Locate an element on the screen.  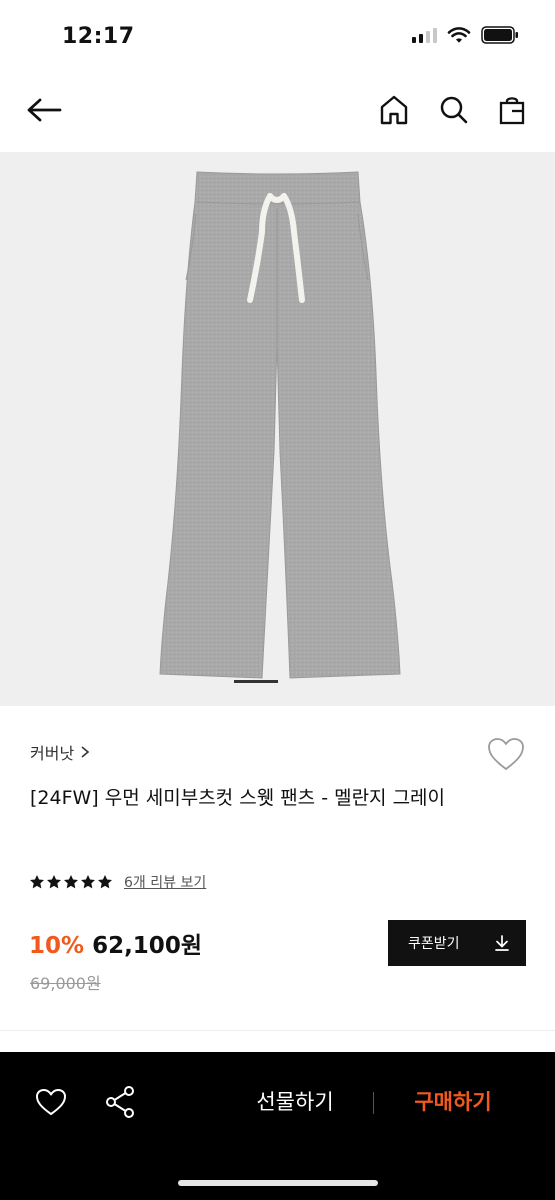
coupon-label: 쿠폰받기 is located at coordinates (434, 944).